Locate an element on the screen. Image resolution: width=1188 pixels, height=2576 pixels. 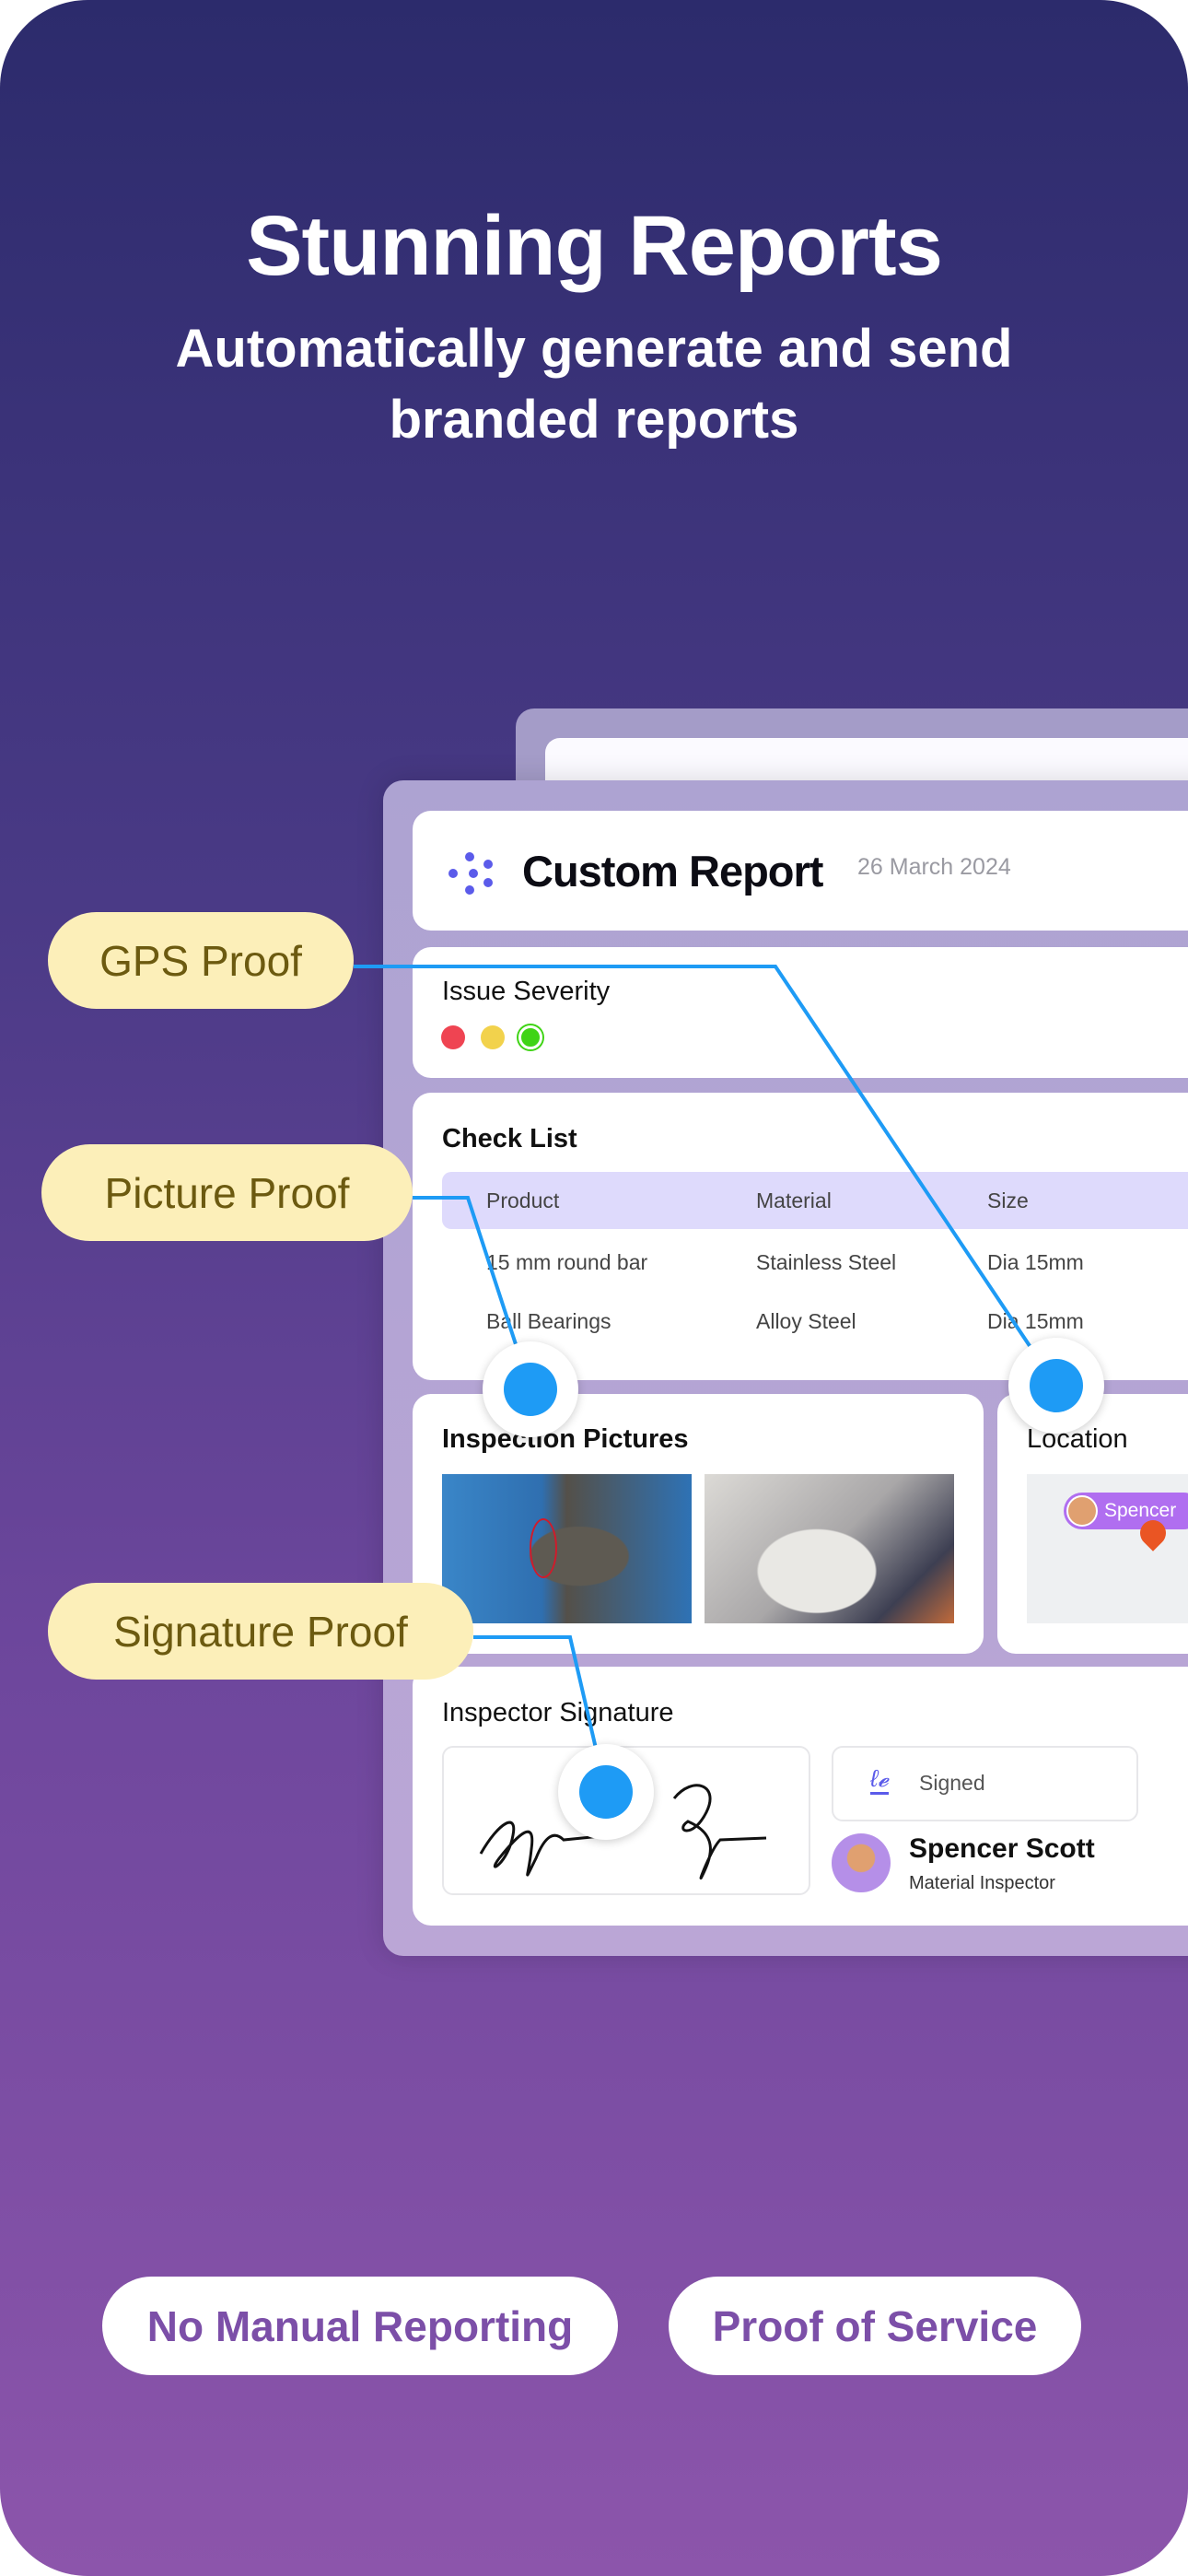
gps-connector is located at coordinates (706, 1176).